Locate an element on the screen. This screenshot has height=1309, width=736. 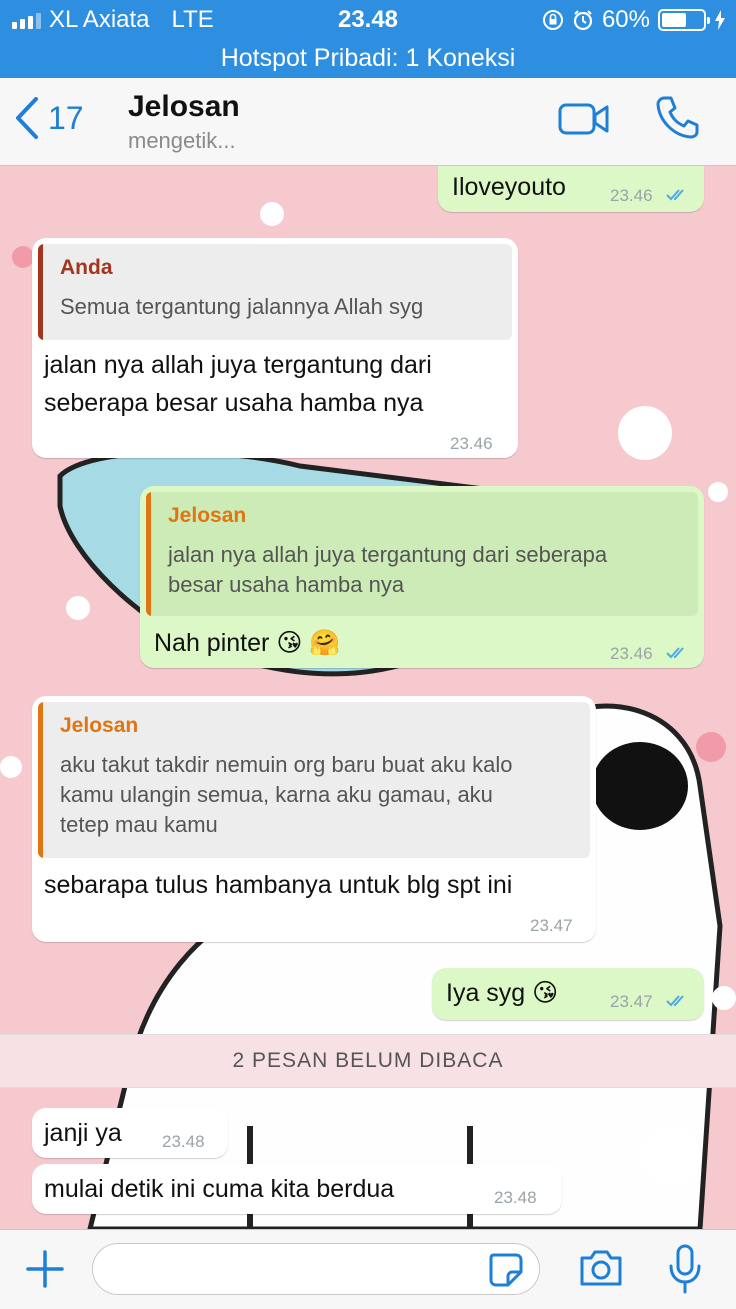
alarm-icon is located at coordinates (583, 20).